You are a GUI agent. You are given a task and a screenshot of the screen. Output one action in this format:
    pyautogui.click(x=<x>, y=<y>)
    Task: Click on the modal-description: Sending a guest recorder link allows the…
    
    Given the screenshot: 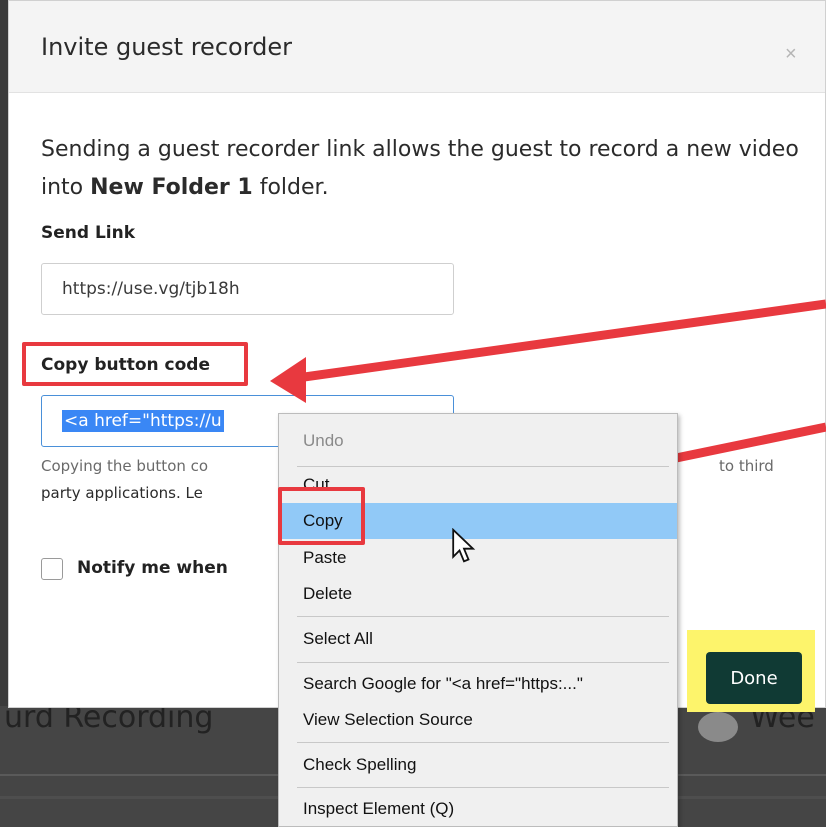 What is the action you would take?
    pyautogui.click(x=421, y=169)
    